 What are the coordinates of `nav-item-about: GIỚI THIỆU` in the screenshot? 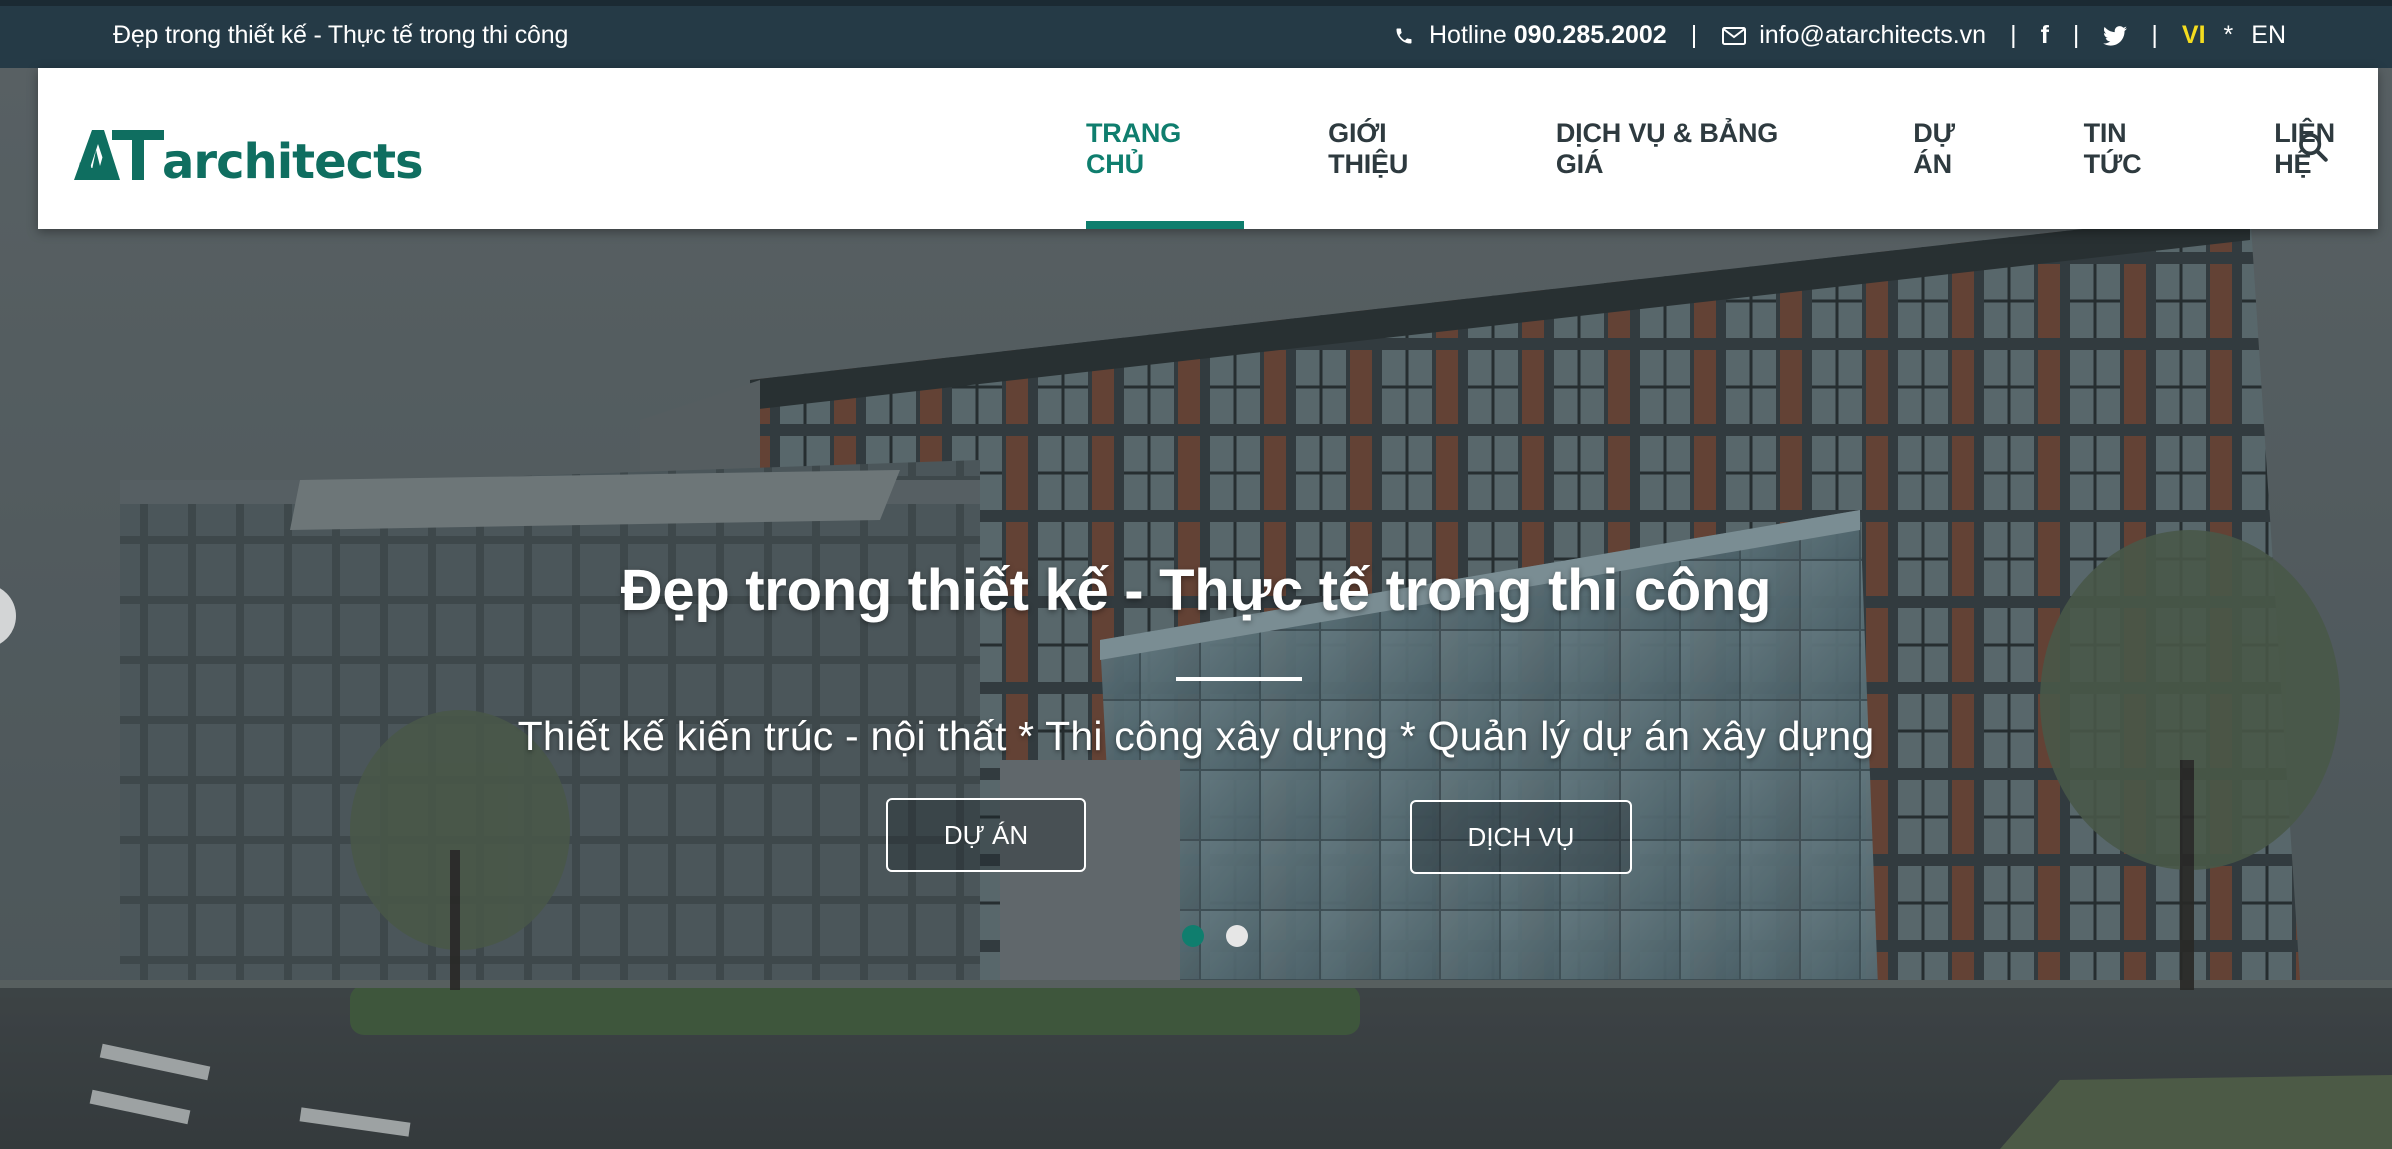 It's located at (1400, 148).